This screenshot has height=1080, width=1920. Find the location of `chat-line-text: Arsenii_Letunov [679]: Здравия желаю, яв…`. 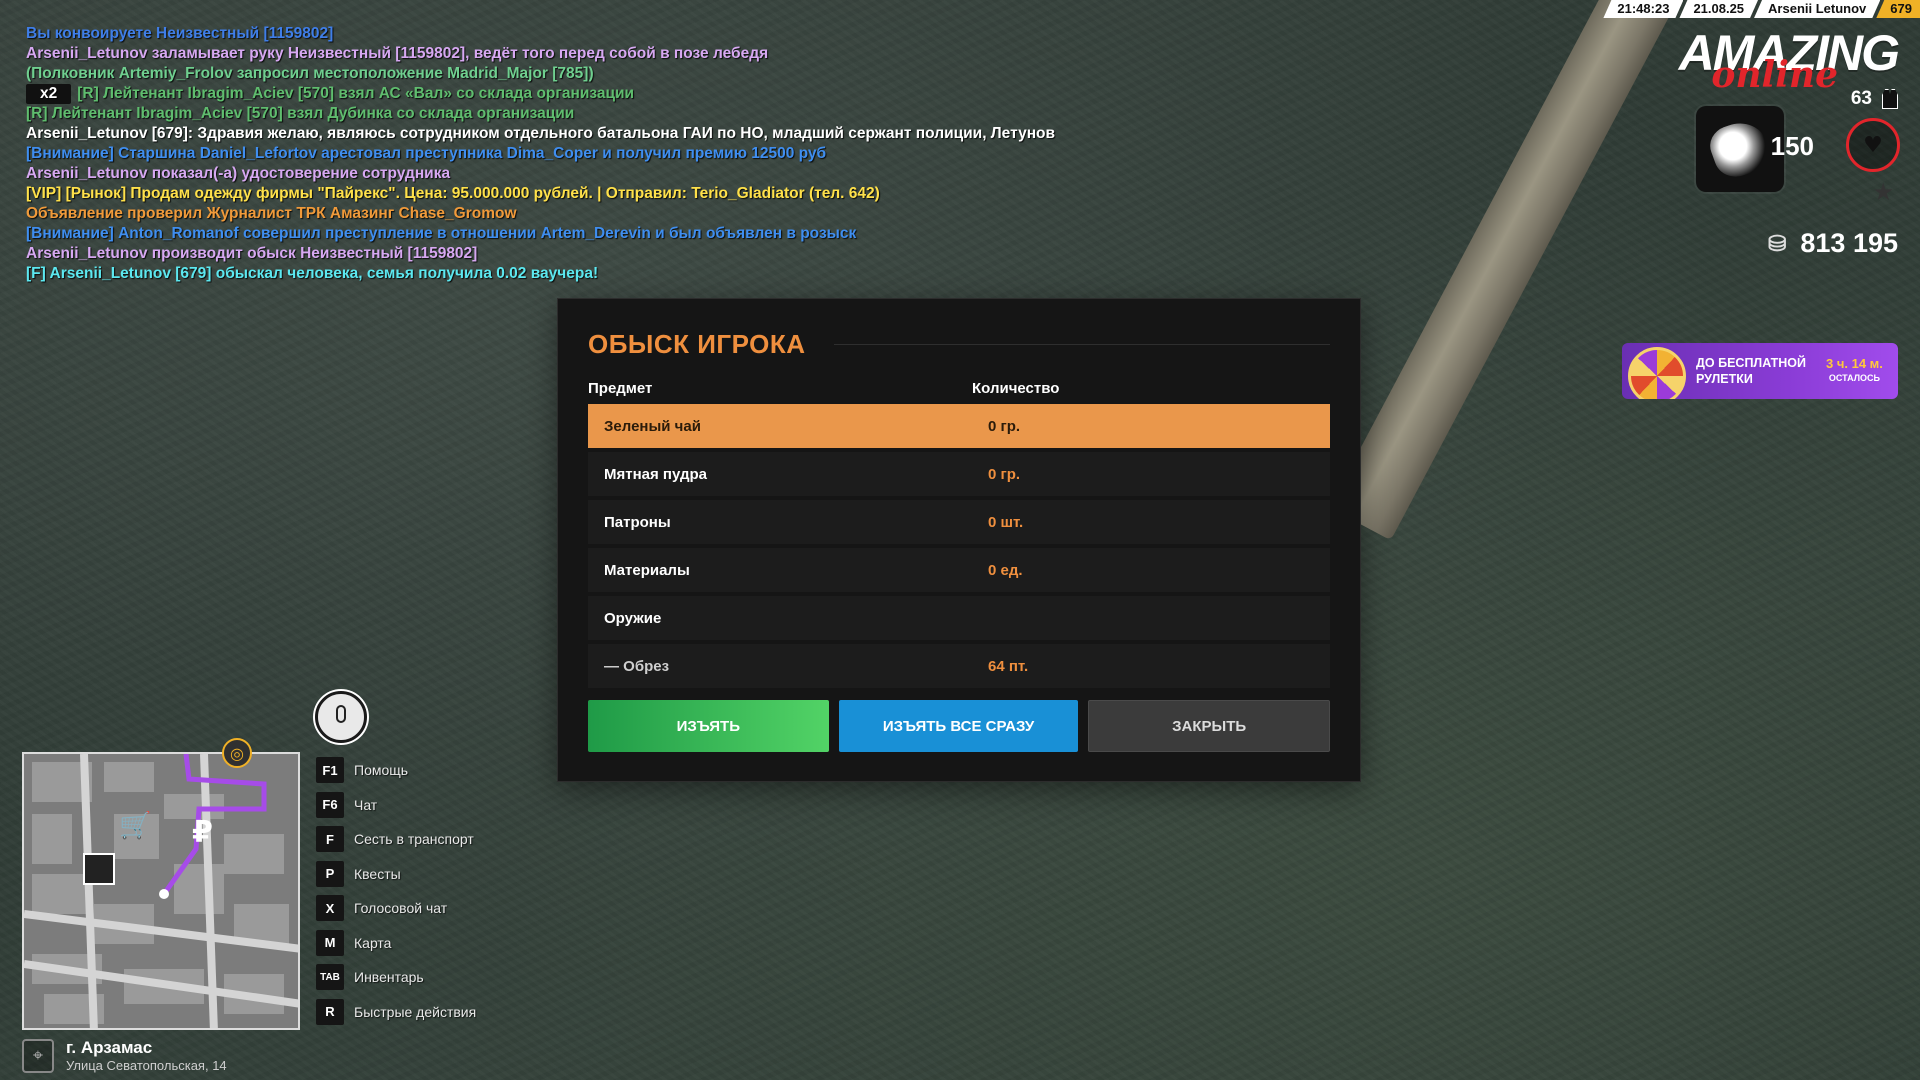

chat-line-text: Arsenii_Letunov [679]: Здравия желаю, яв… is located at coordinates (541, 133).